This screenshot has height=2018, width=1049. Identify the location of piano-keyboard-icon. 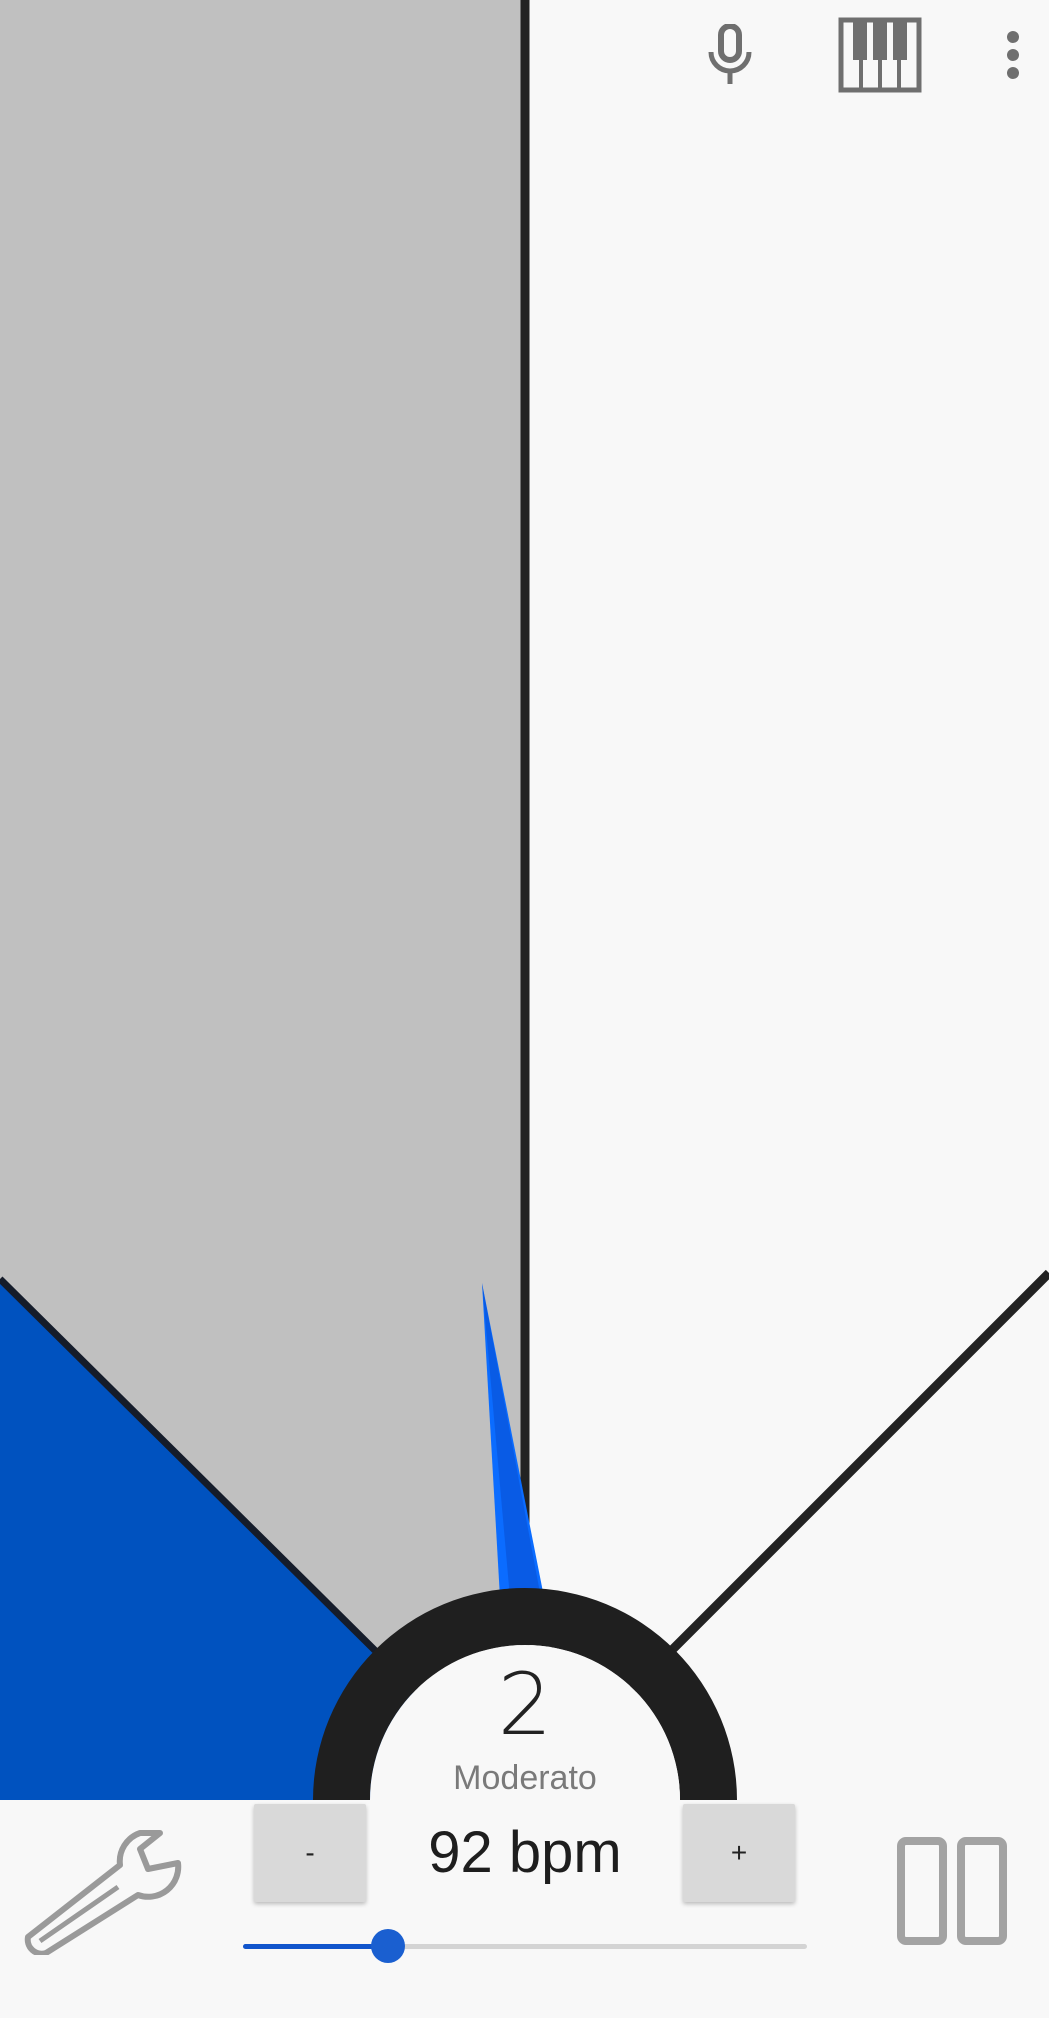
(880, 55).